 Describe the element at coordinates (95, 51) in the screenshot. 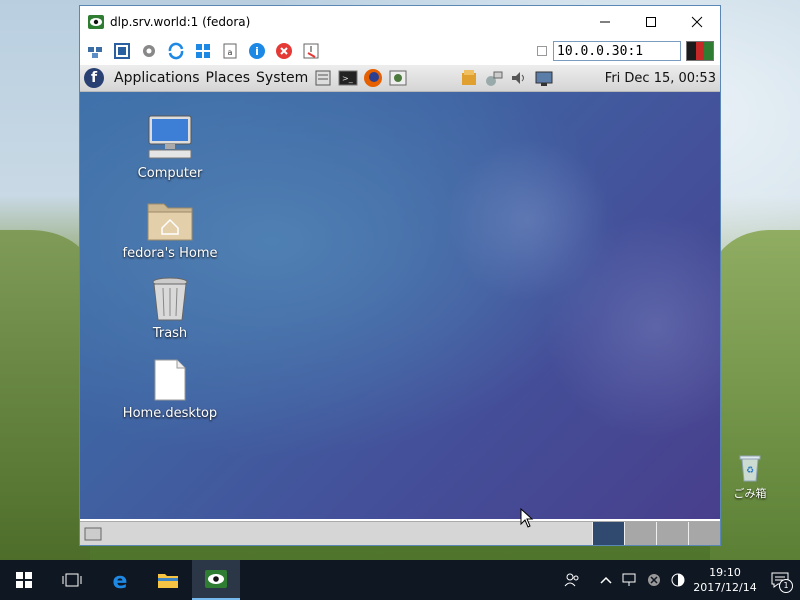

I see `connection-options-icon` at that location.